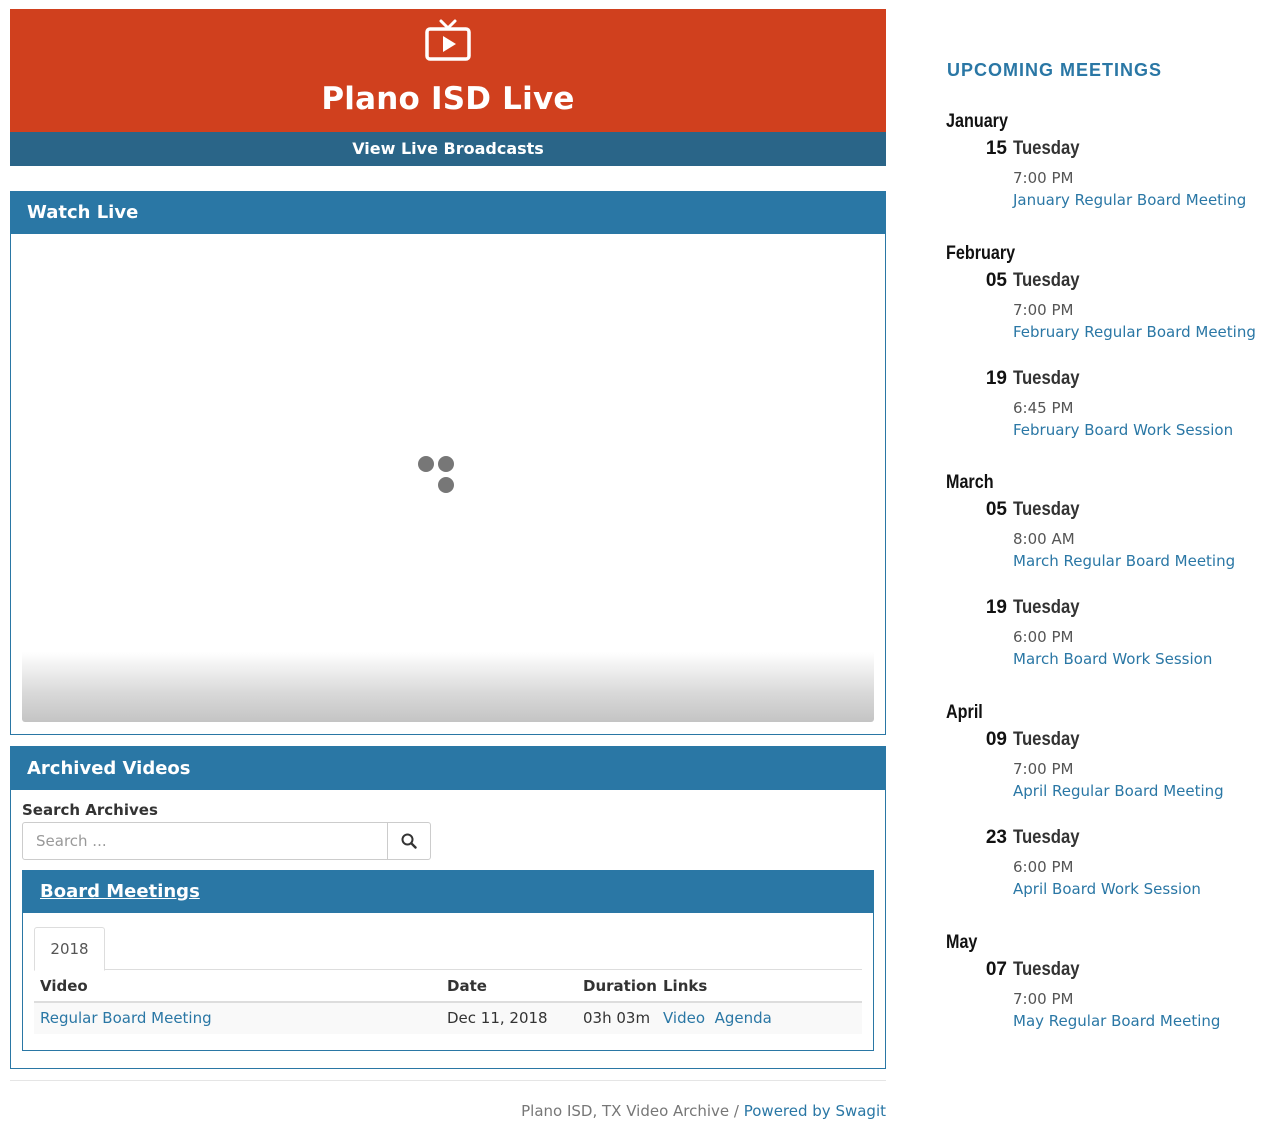  Describe the element at coordinates (617, 1018) in the screenshot. I see `video-duration: 03h 03m` at that location.